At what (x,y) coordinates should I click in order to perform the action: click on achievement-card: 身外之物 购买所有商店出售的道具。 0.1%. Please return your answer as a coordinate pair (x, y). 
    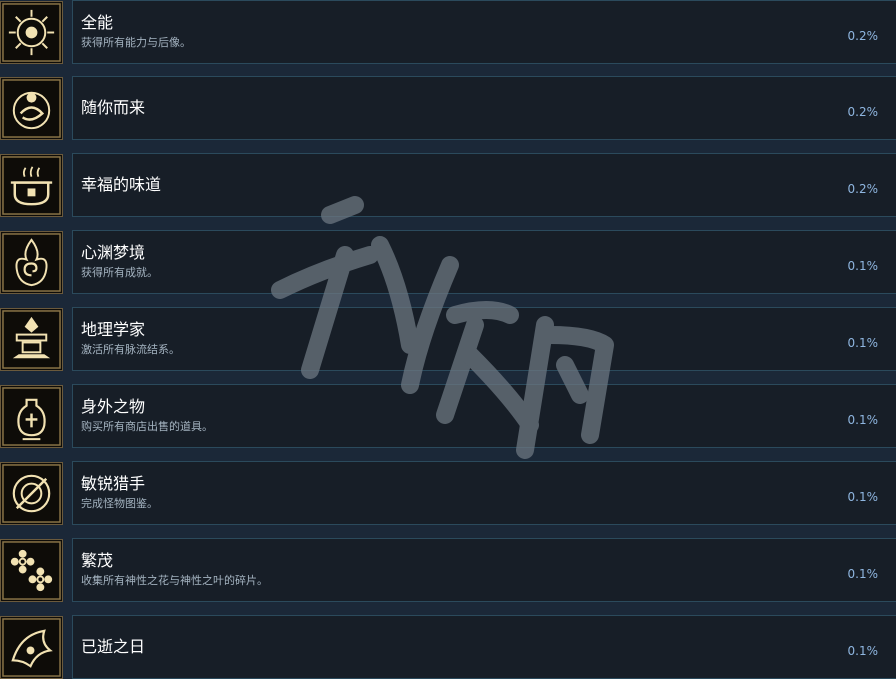
    Looking at the image, I should click on (484, 416).